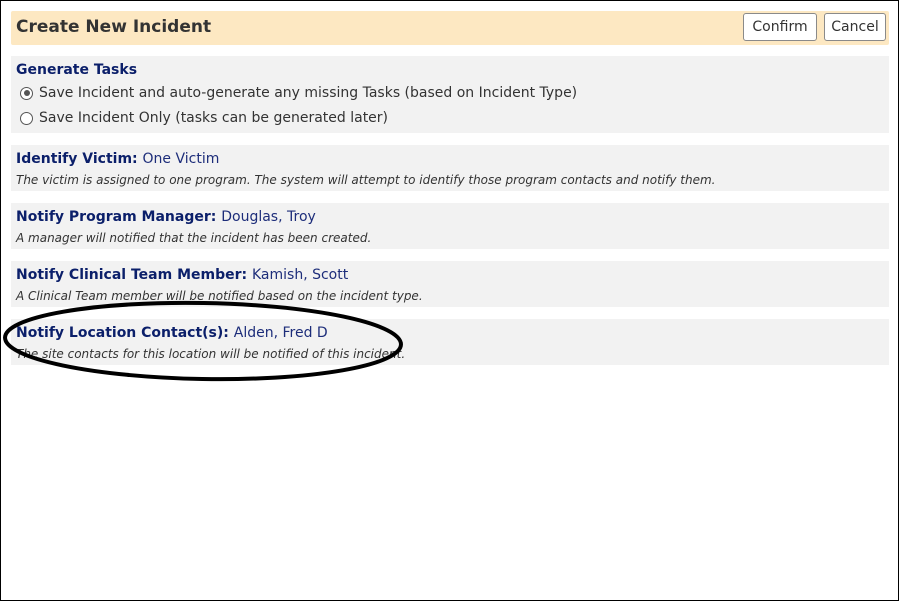  What do you see at coordinates (116, 217) in the screenshot?
I see `section-label: Notify Program Manager:` at bounding box center [116, 217].